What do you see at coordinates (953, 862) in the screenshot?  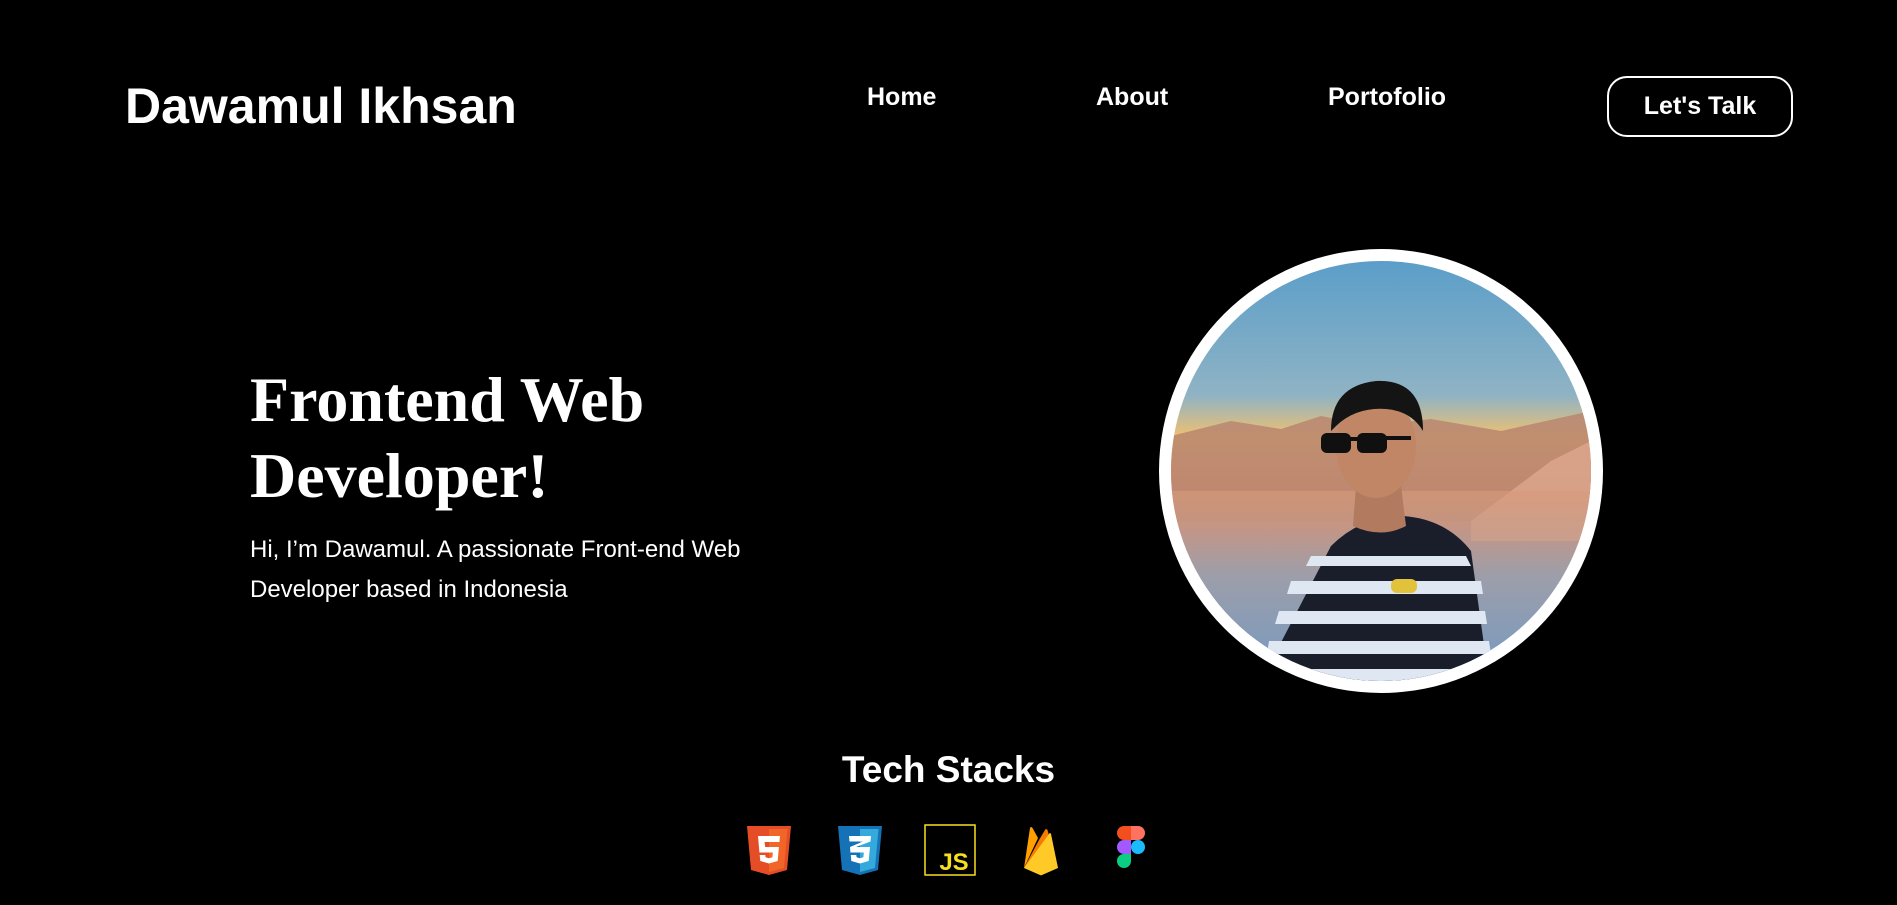 I see `svg-text: JS` at bounding box center [953, 862].